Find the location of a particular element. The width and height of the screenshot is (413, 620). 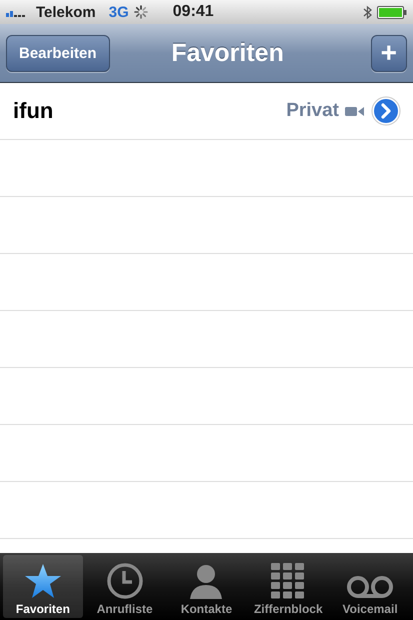

tab-bar-item: Ziffernblock is located at coordinates (288, 586).